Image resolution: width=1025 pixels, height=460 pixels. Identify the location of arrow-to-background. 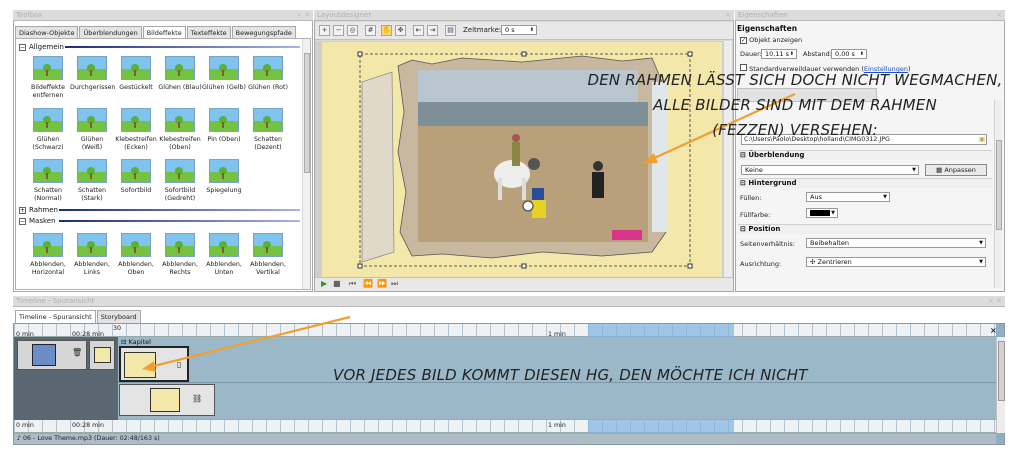
(250, 342).